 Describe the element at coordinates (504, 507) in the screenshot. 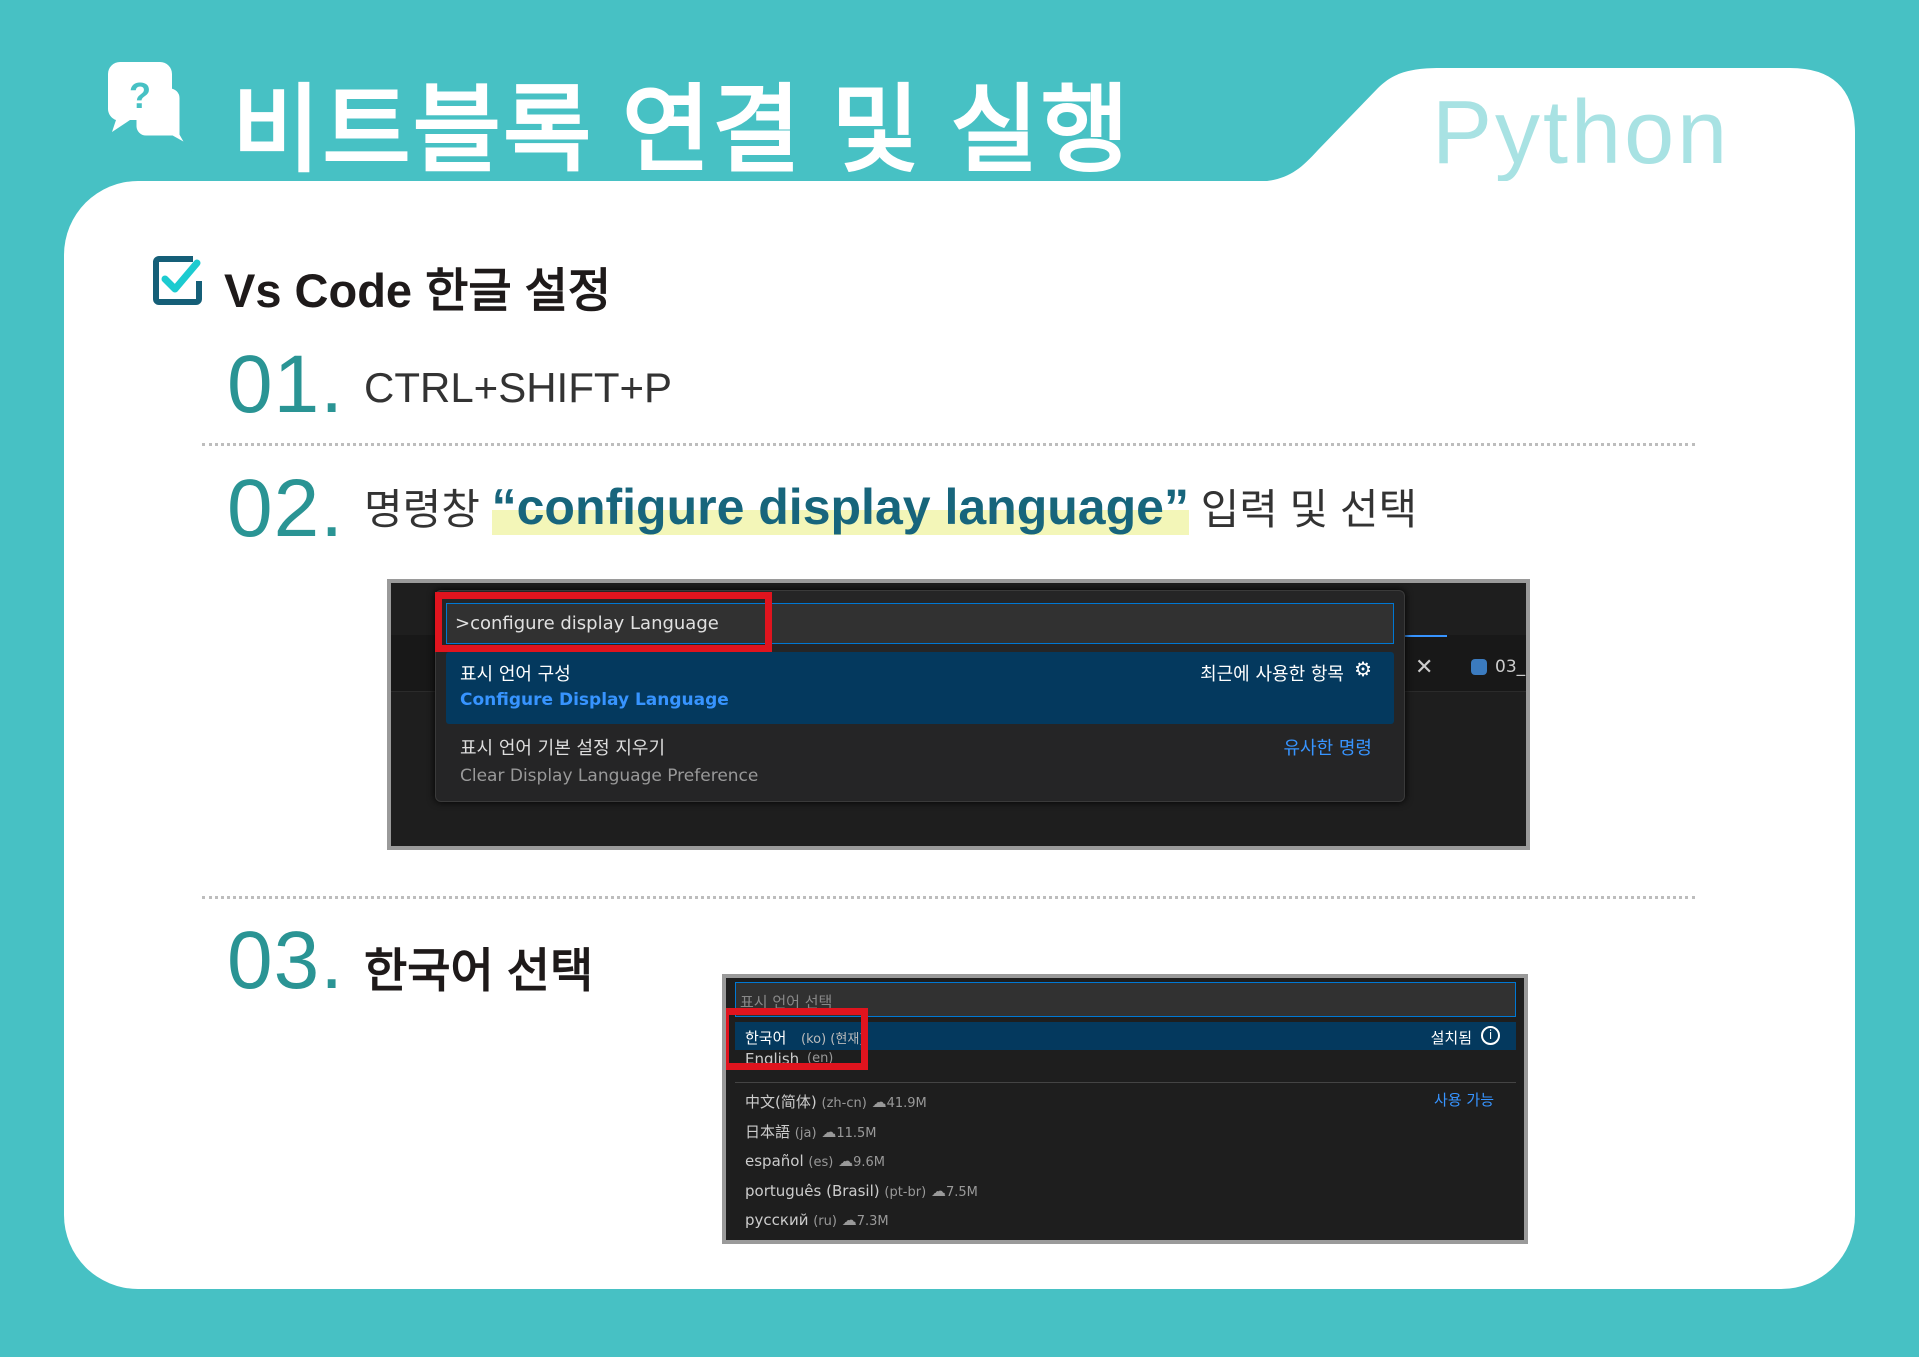

I see `quote-open: “` at that location.